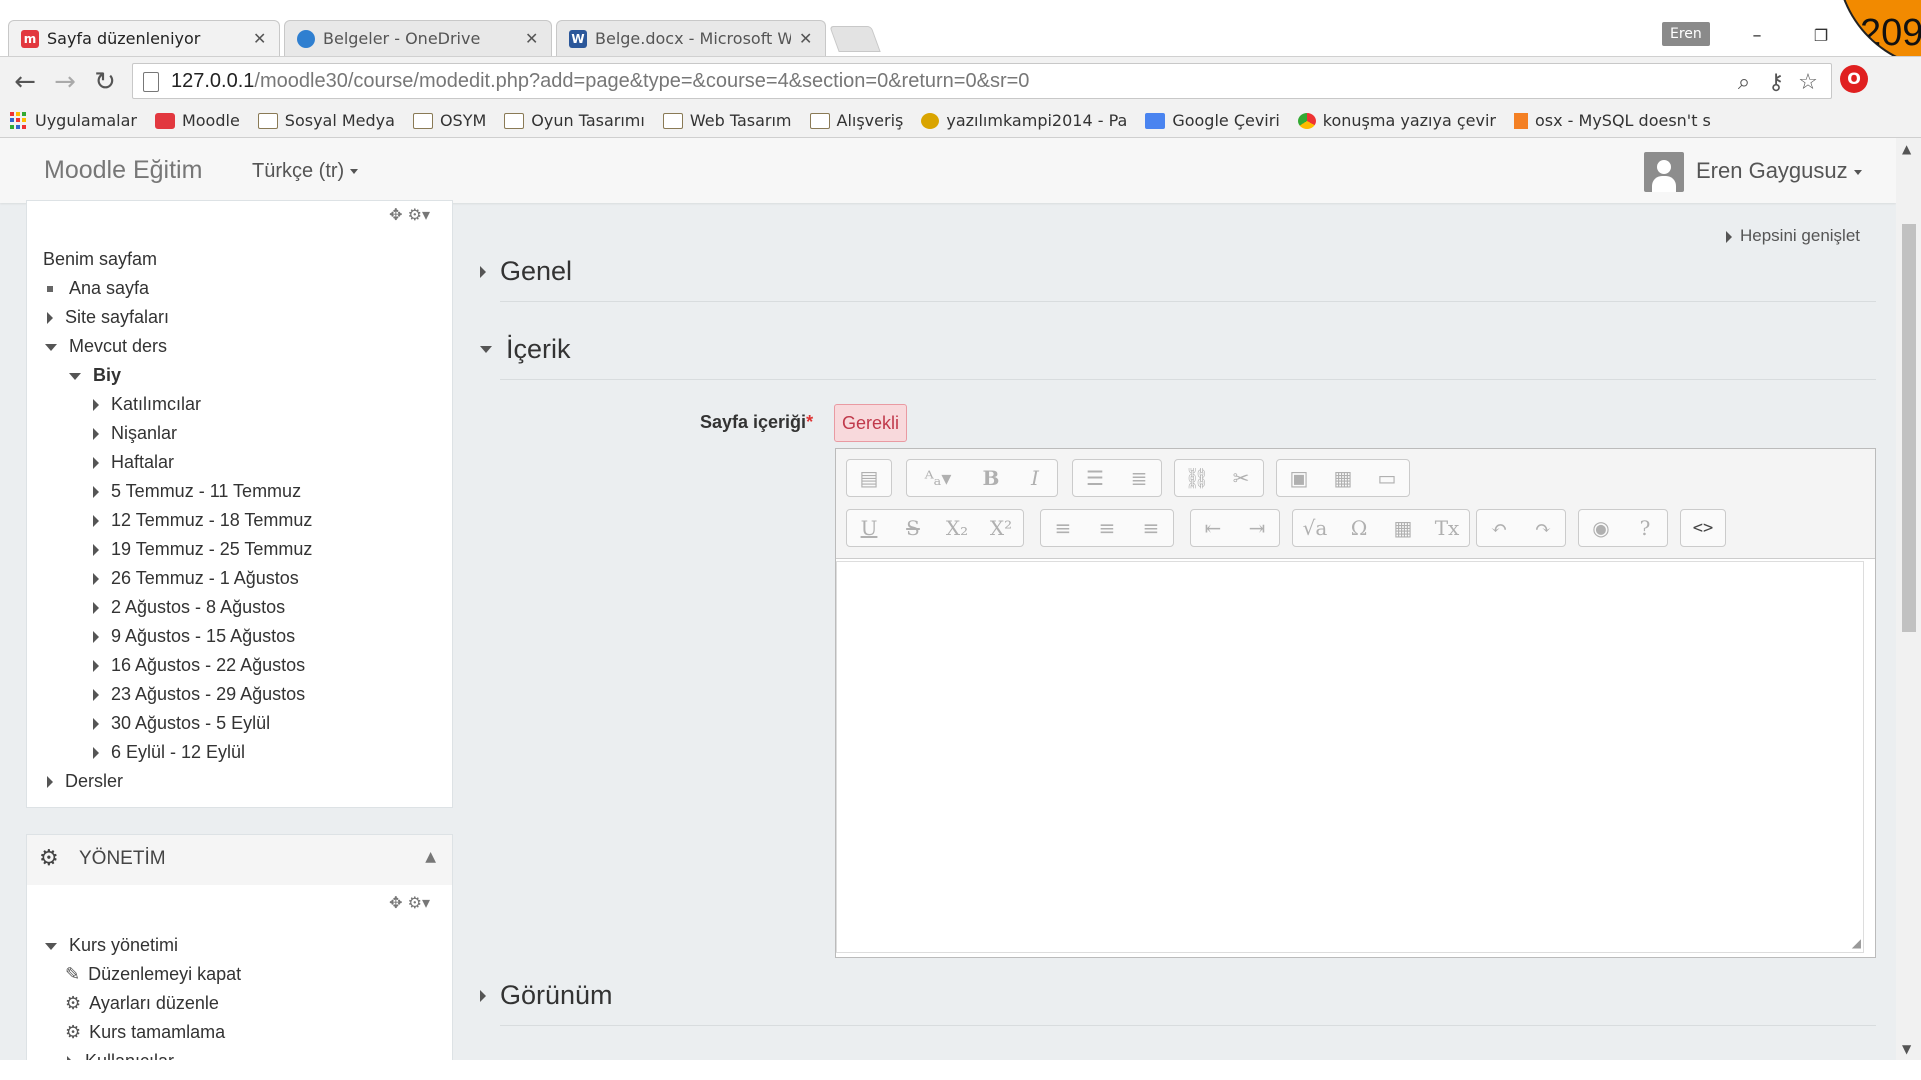 The height and width of the screenshot is (1080, 1921). Describe the element at coordinates (142, 1003) in the screenshot. I see `admin-item-ayarlari-duzenle: ⚙ Ayarları düzenle` at that location.